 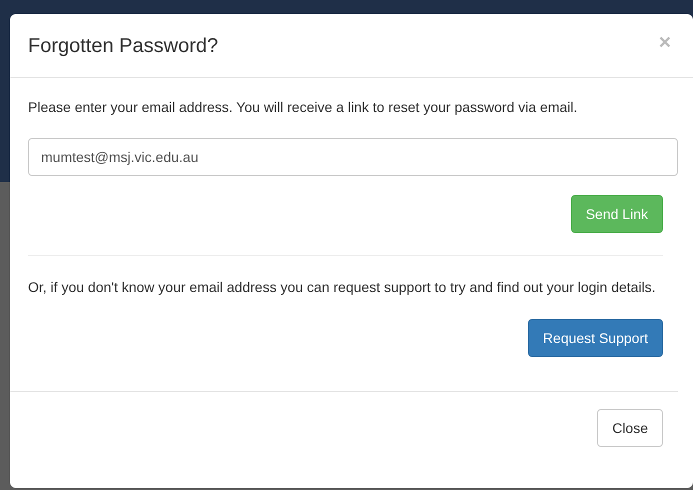 I want to click on instruction-text: Please enter your email address. You will receive a link to reset your password via email., so click(x=303, y=107).